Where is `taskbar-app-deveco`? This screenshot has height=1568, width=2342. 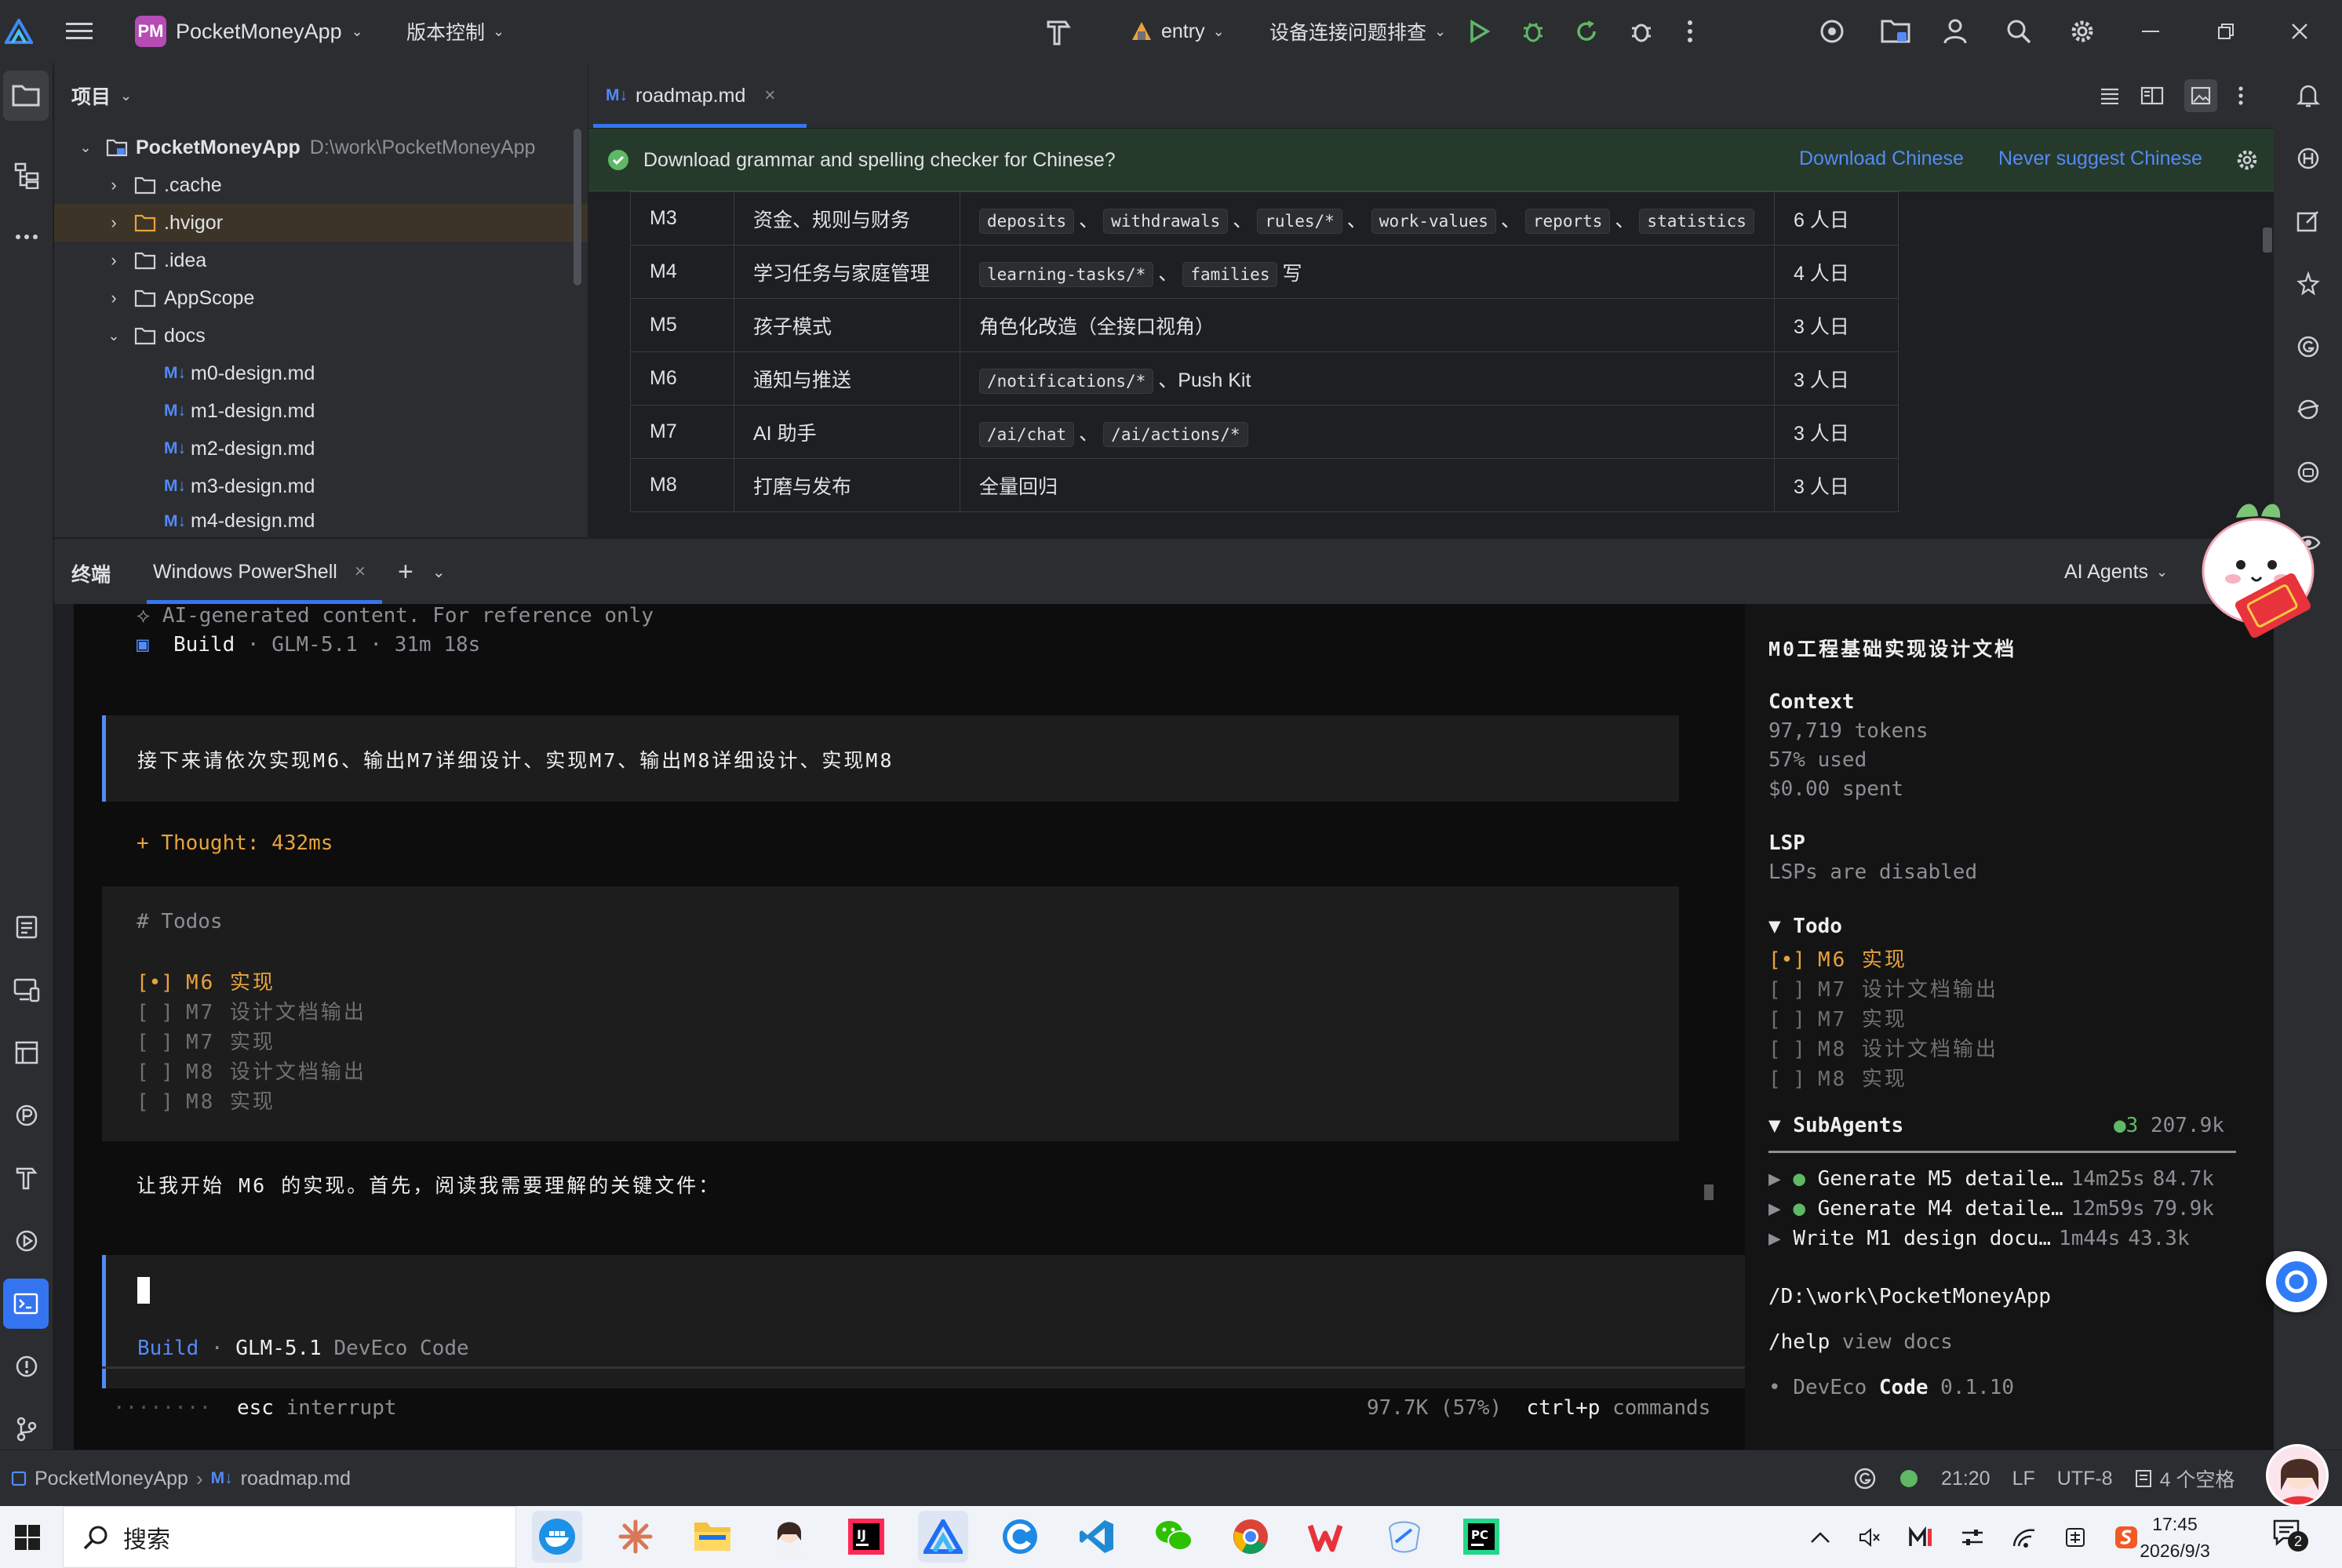 taskbar-app-deveco is located at coordinates (943, 1537).